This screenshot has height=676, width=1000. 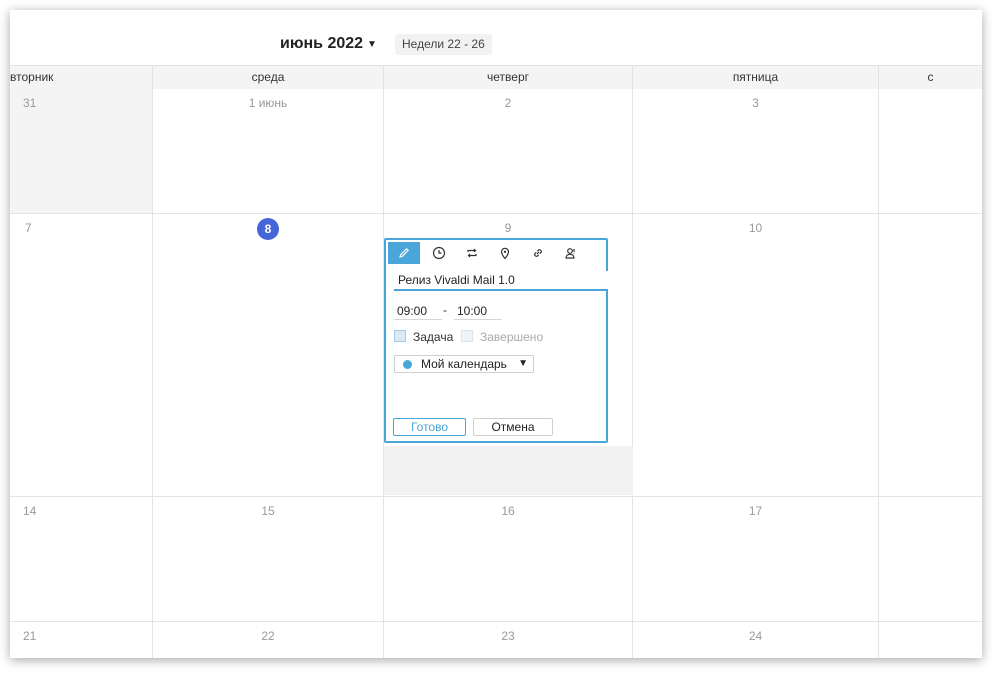 I want to click on day-number: 17, so click(x=755, y=511).